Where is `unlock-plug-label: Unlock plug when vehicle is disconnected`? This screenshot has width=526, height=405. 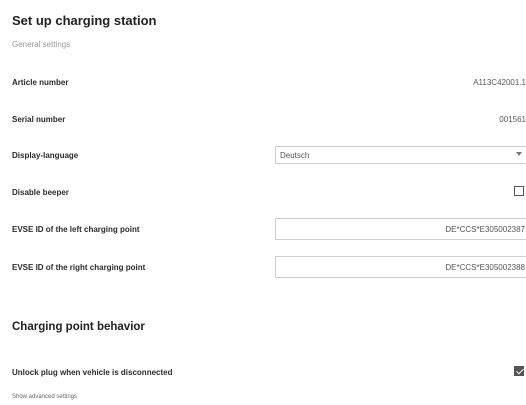 unlock-plug-label: Unlock plug when vehicle is disconnected is located at coordinates (92, 372).